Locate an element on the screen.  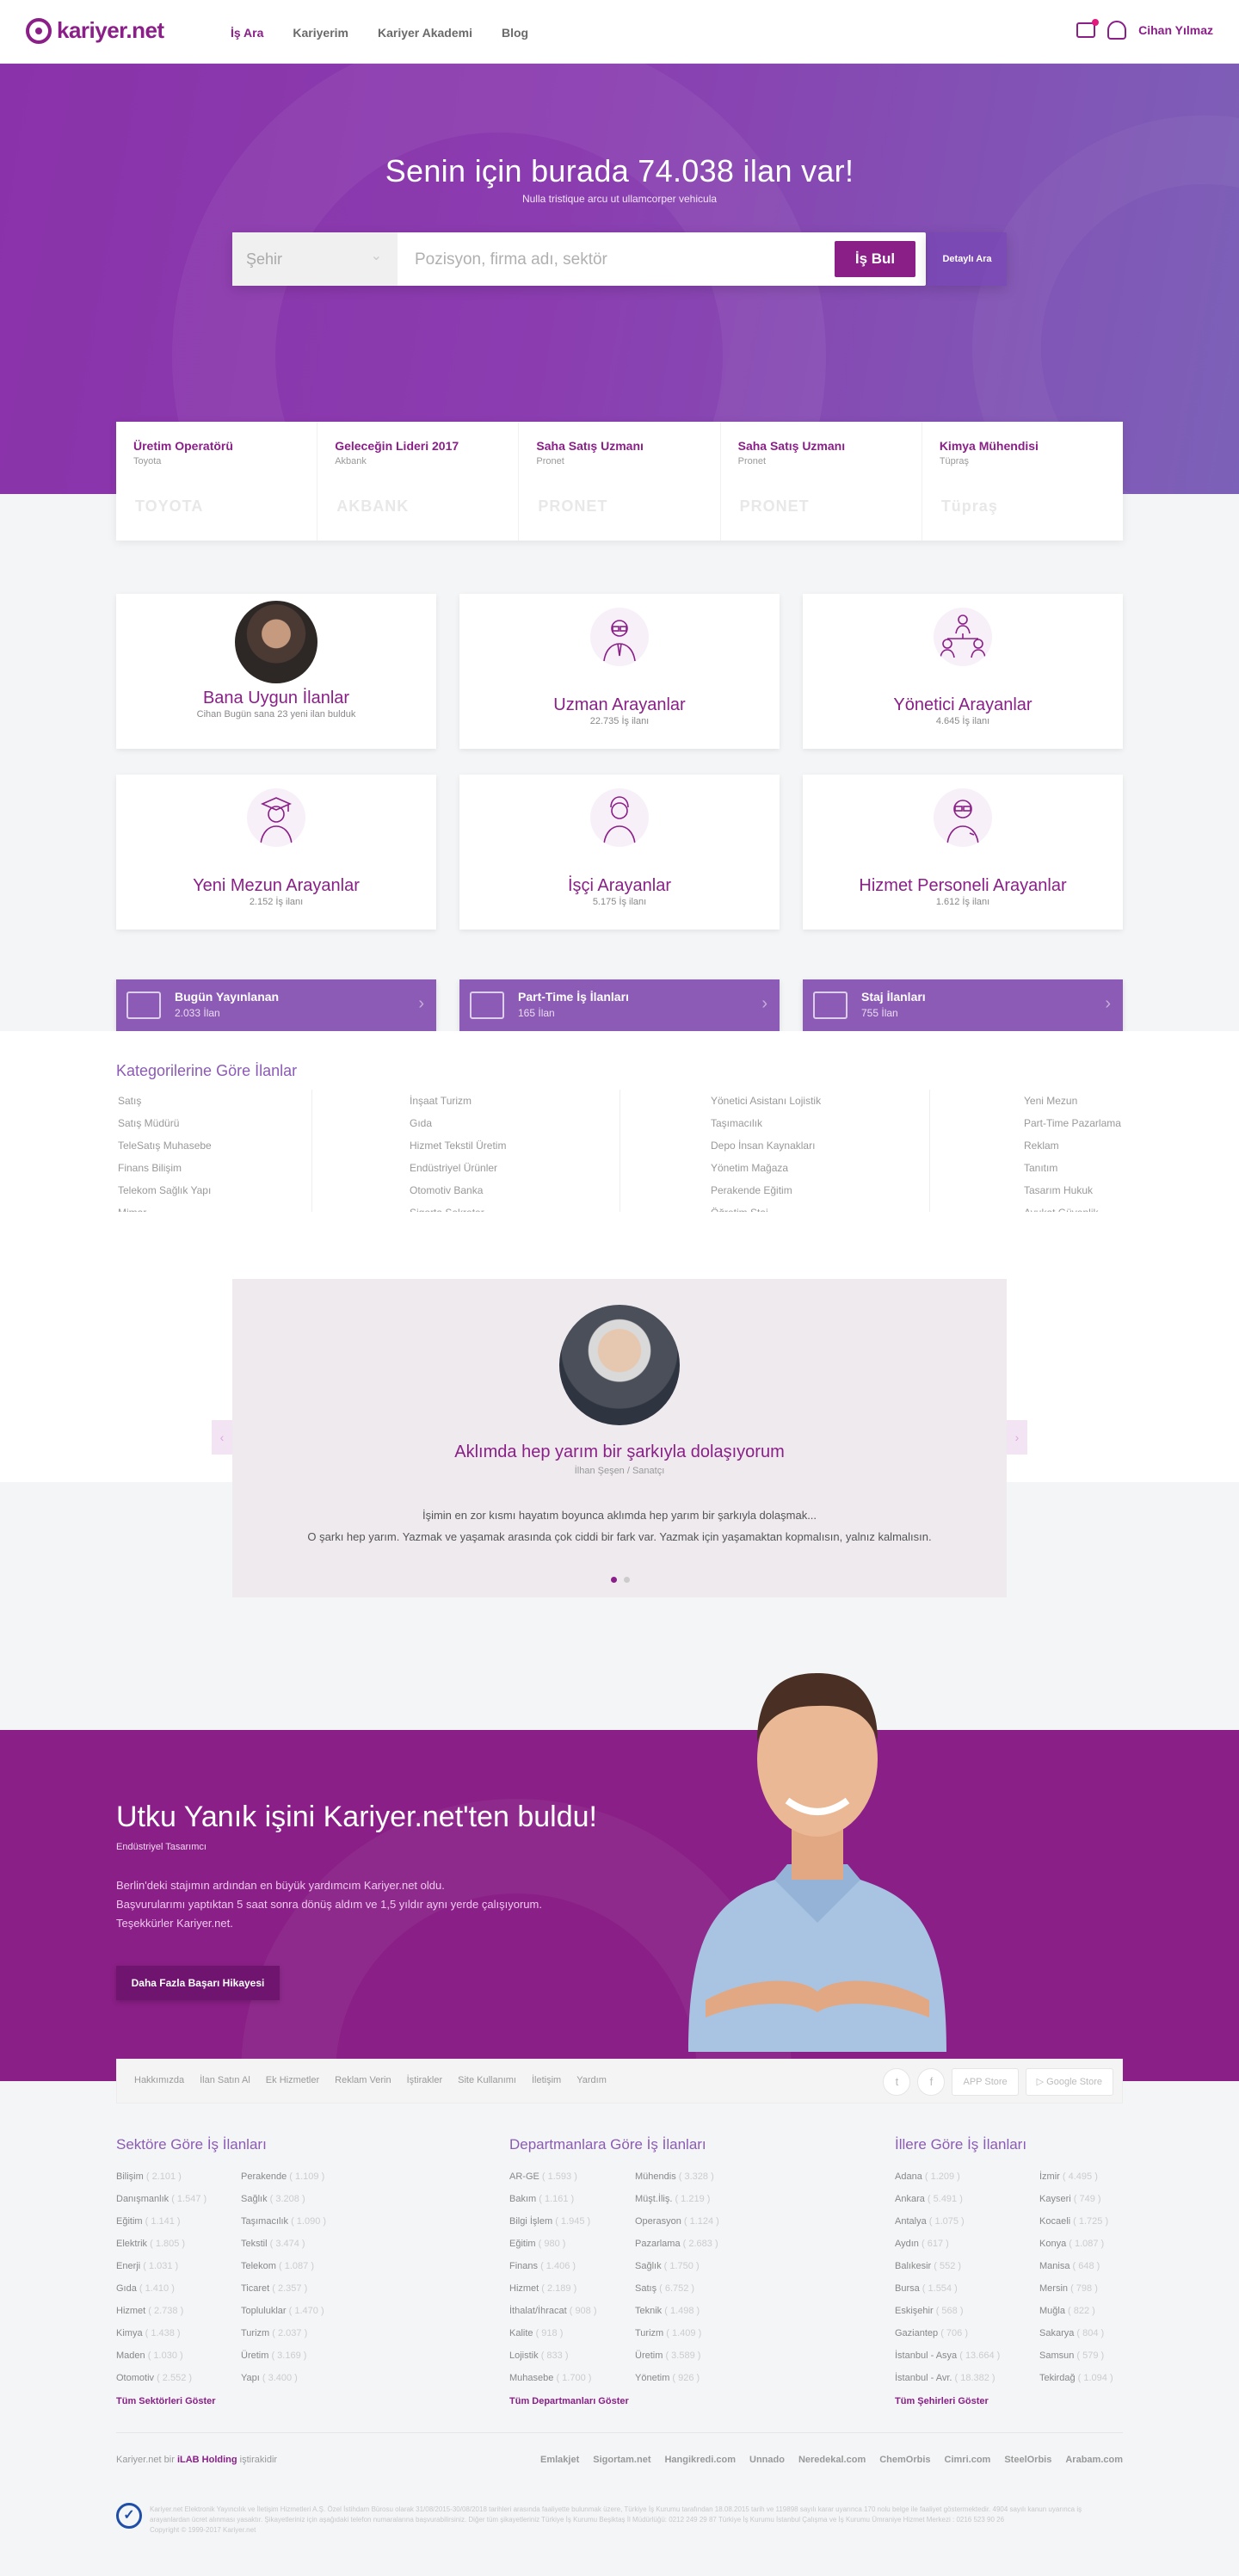
footer-list-item: Eğitim ( 980 ) is located at coordinates (553, 2244).